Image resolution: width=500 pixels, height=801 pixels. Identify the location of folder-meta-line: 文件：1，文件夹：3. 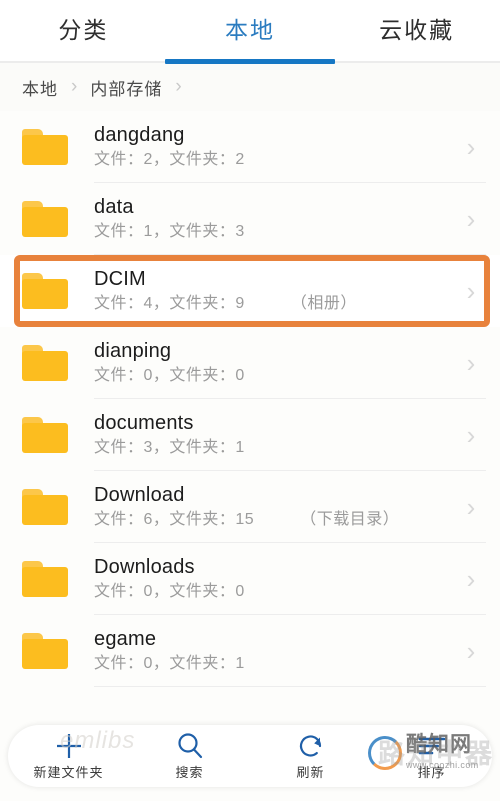
(275, 232).